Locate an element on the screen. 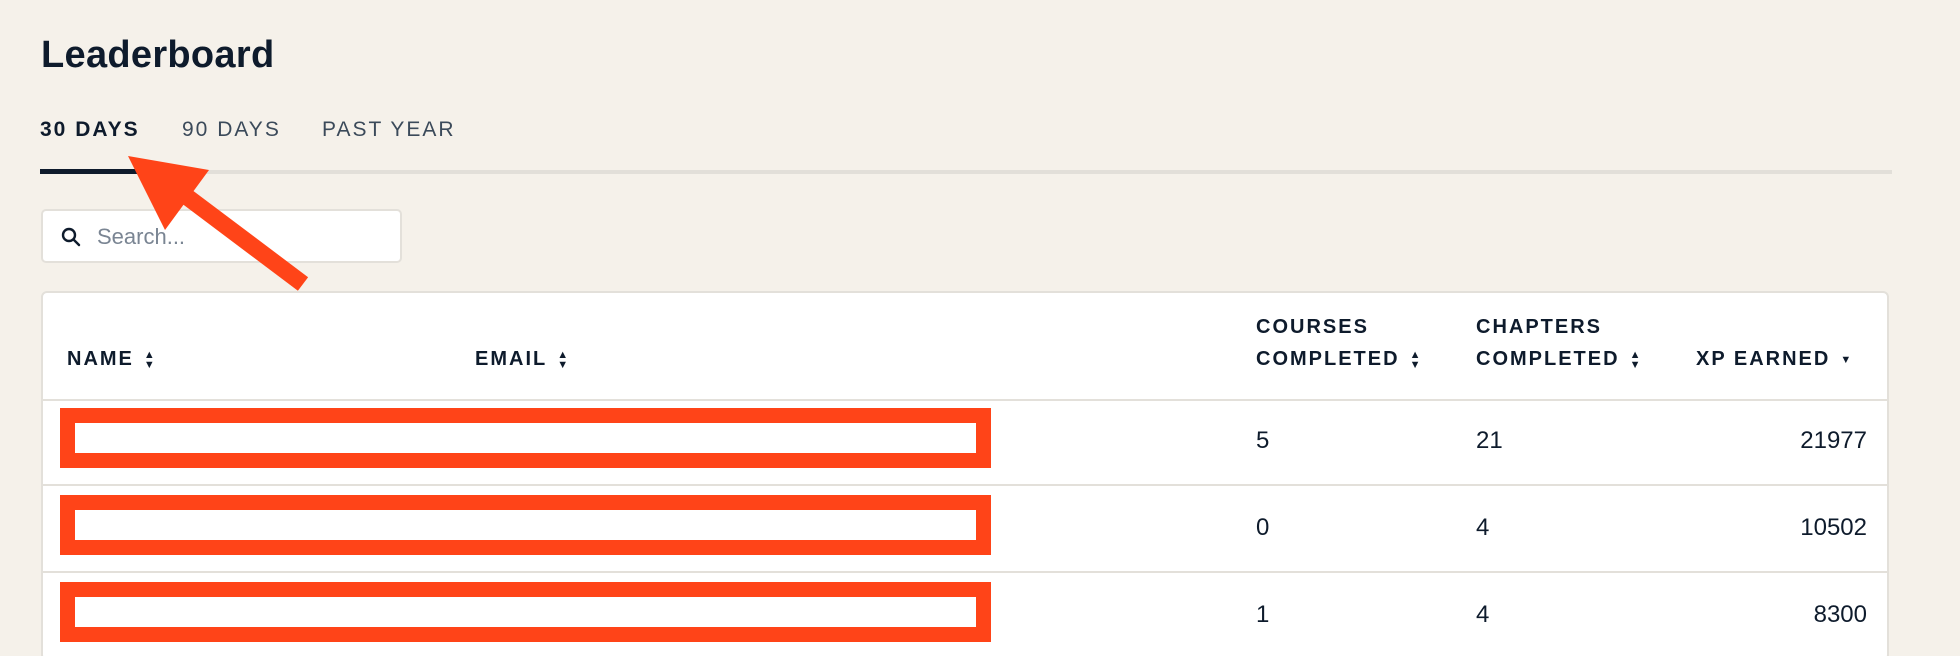  courses-completed-cell: 5 is located at coordinates (1263, 440).